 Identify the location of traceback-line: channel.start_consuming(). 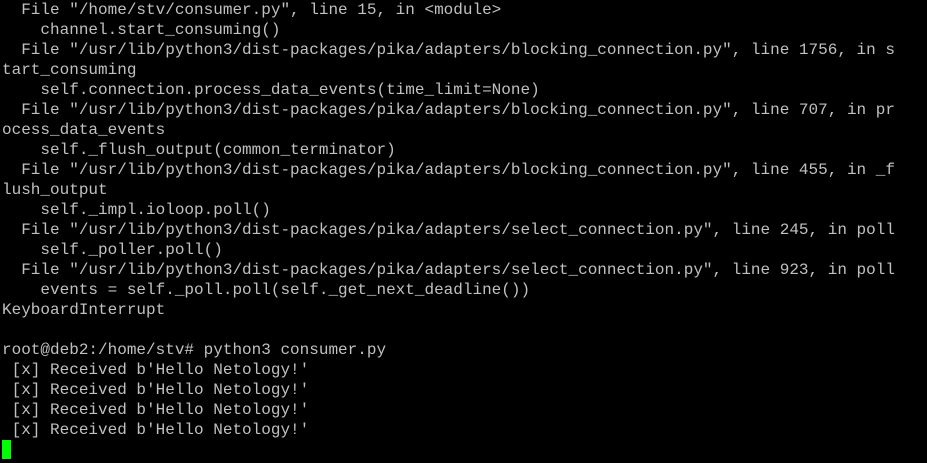
(141, 30).